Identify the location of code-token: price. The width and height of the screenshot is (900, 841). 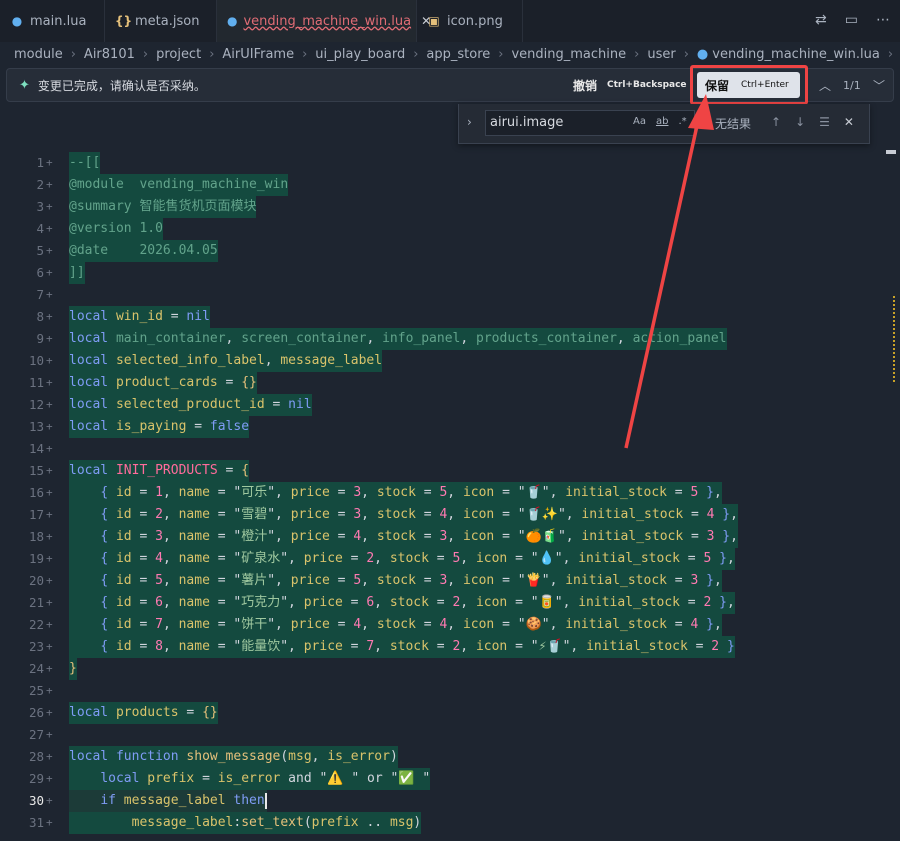
(310, 536).